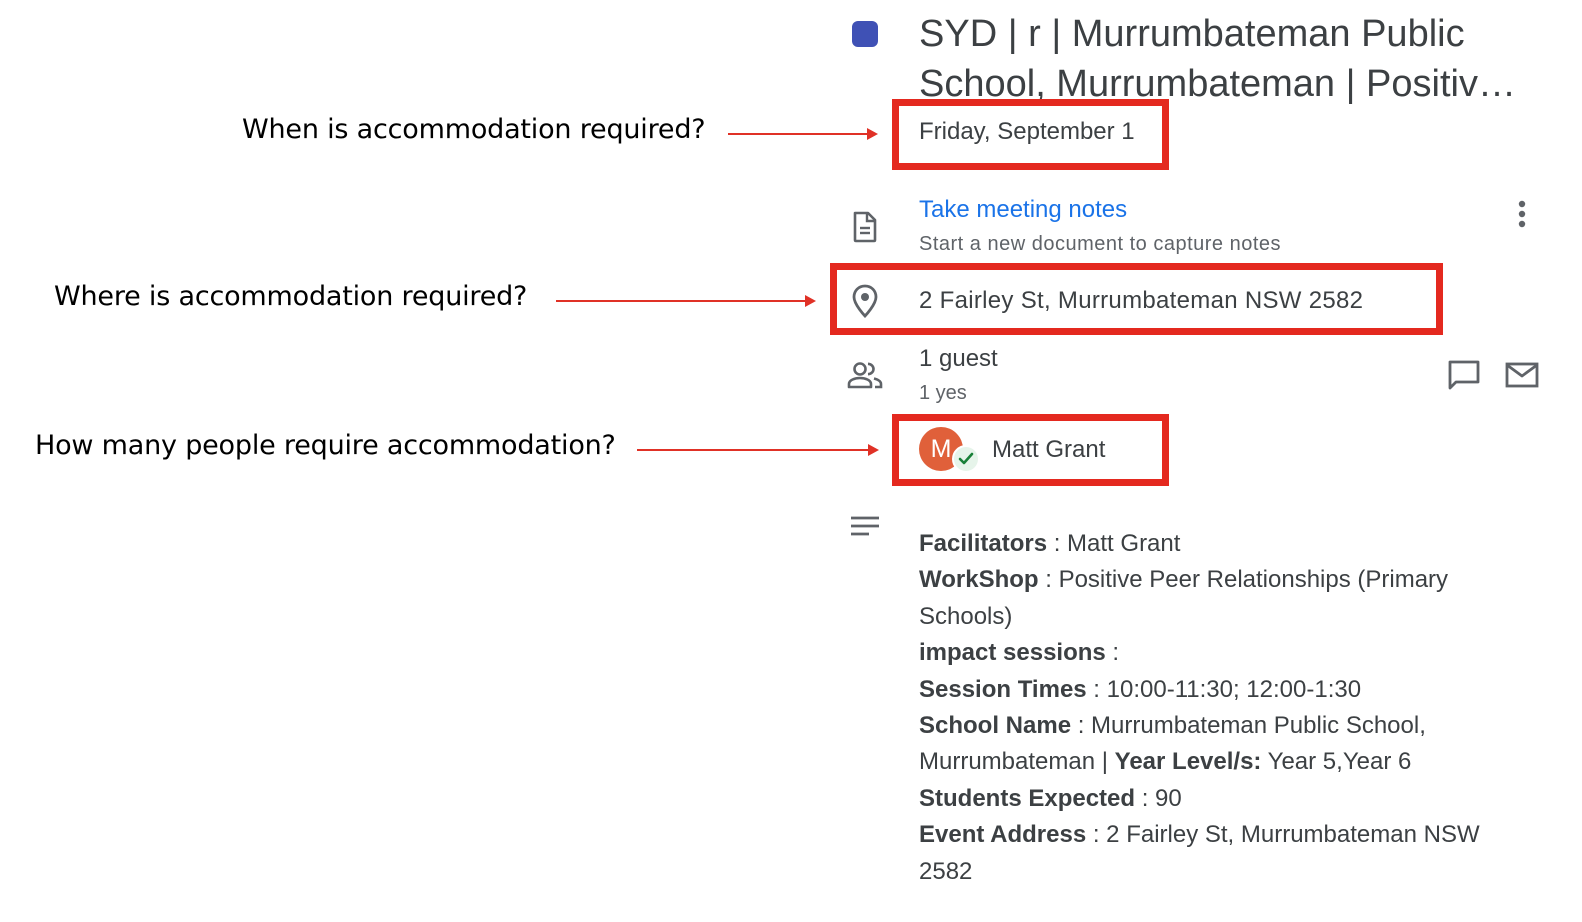 This screenshot has height=922, width=1582. Describe the element at coordinates (865, 227) in the screenshot. I see `document-icon` at that location.